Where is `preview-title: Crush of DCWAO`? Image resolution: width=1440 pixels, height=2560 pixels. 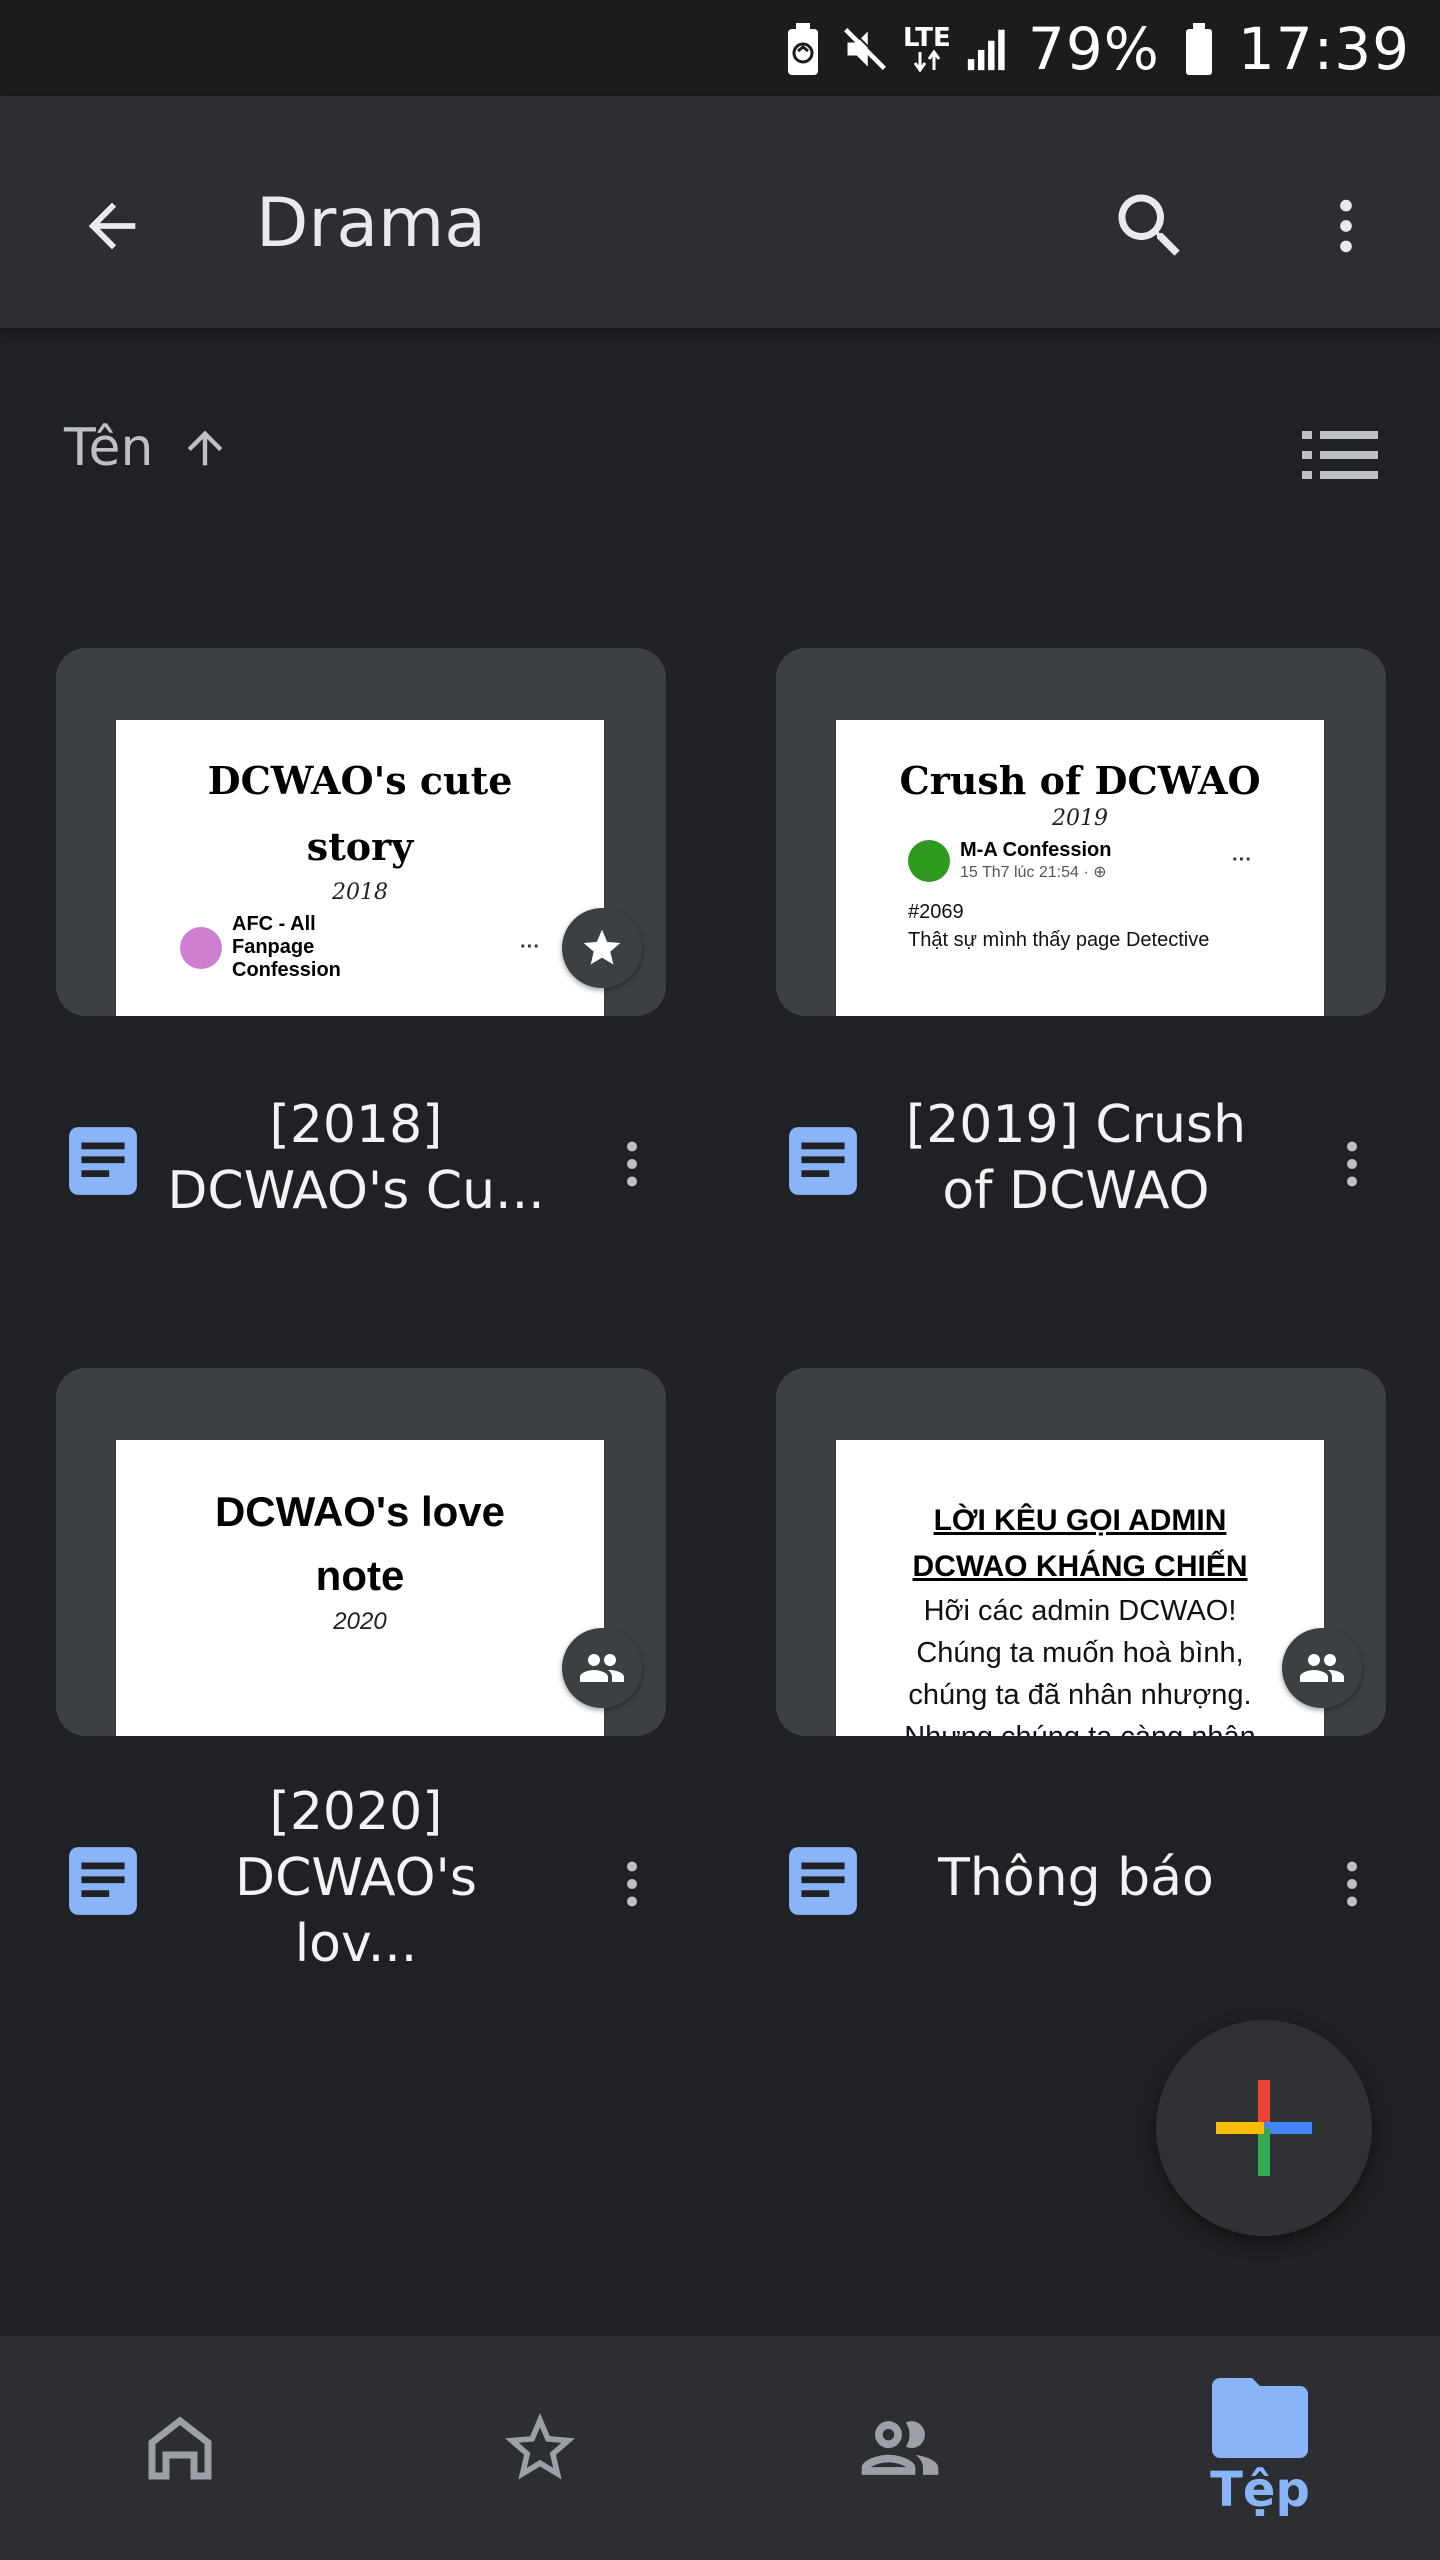 preview-title: Crush of DCWAO is located at coordinates (1080, 780).